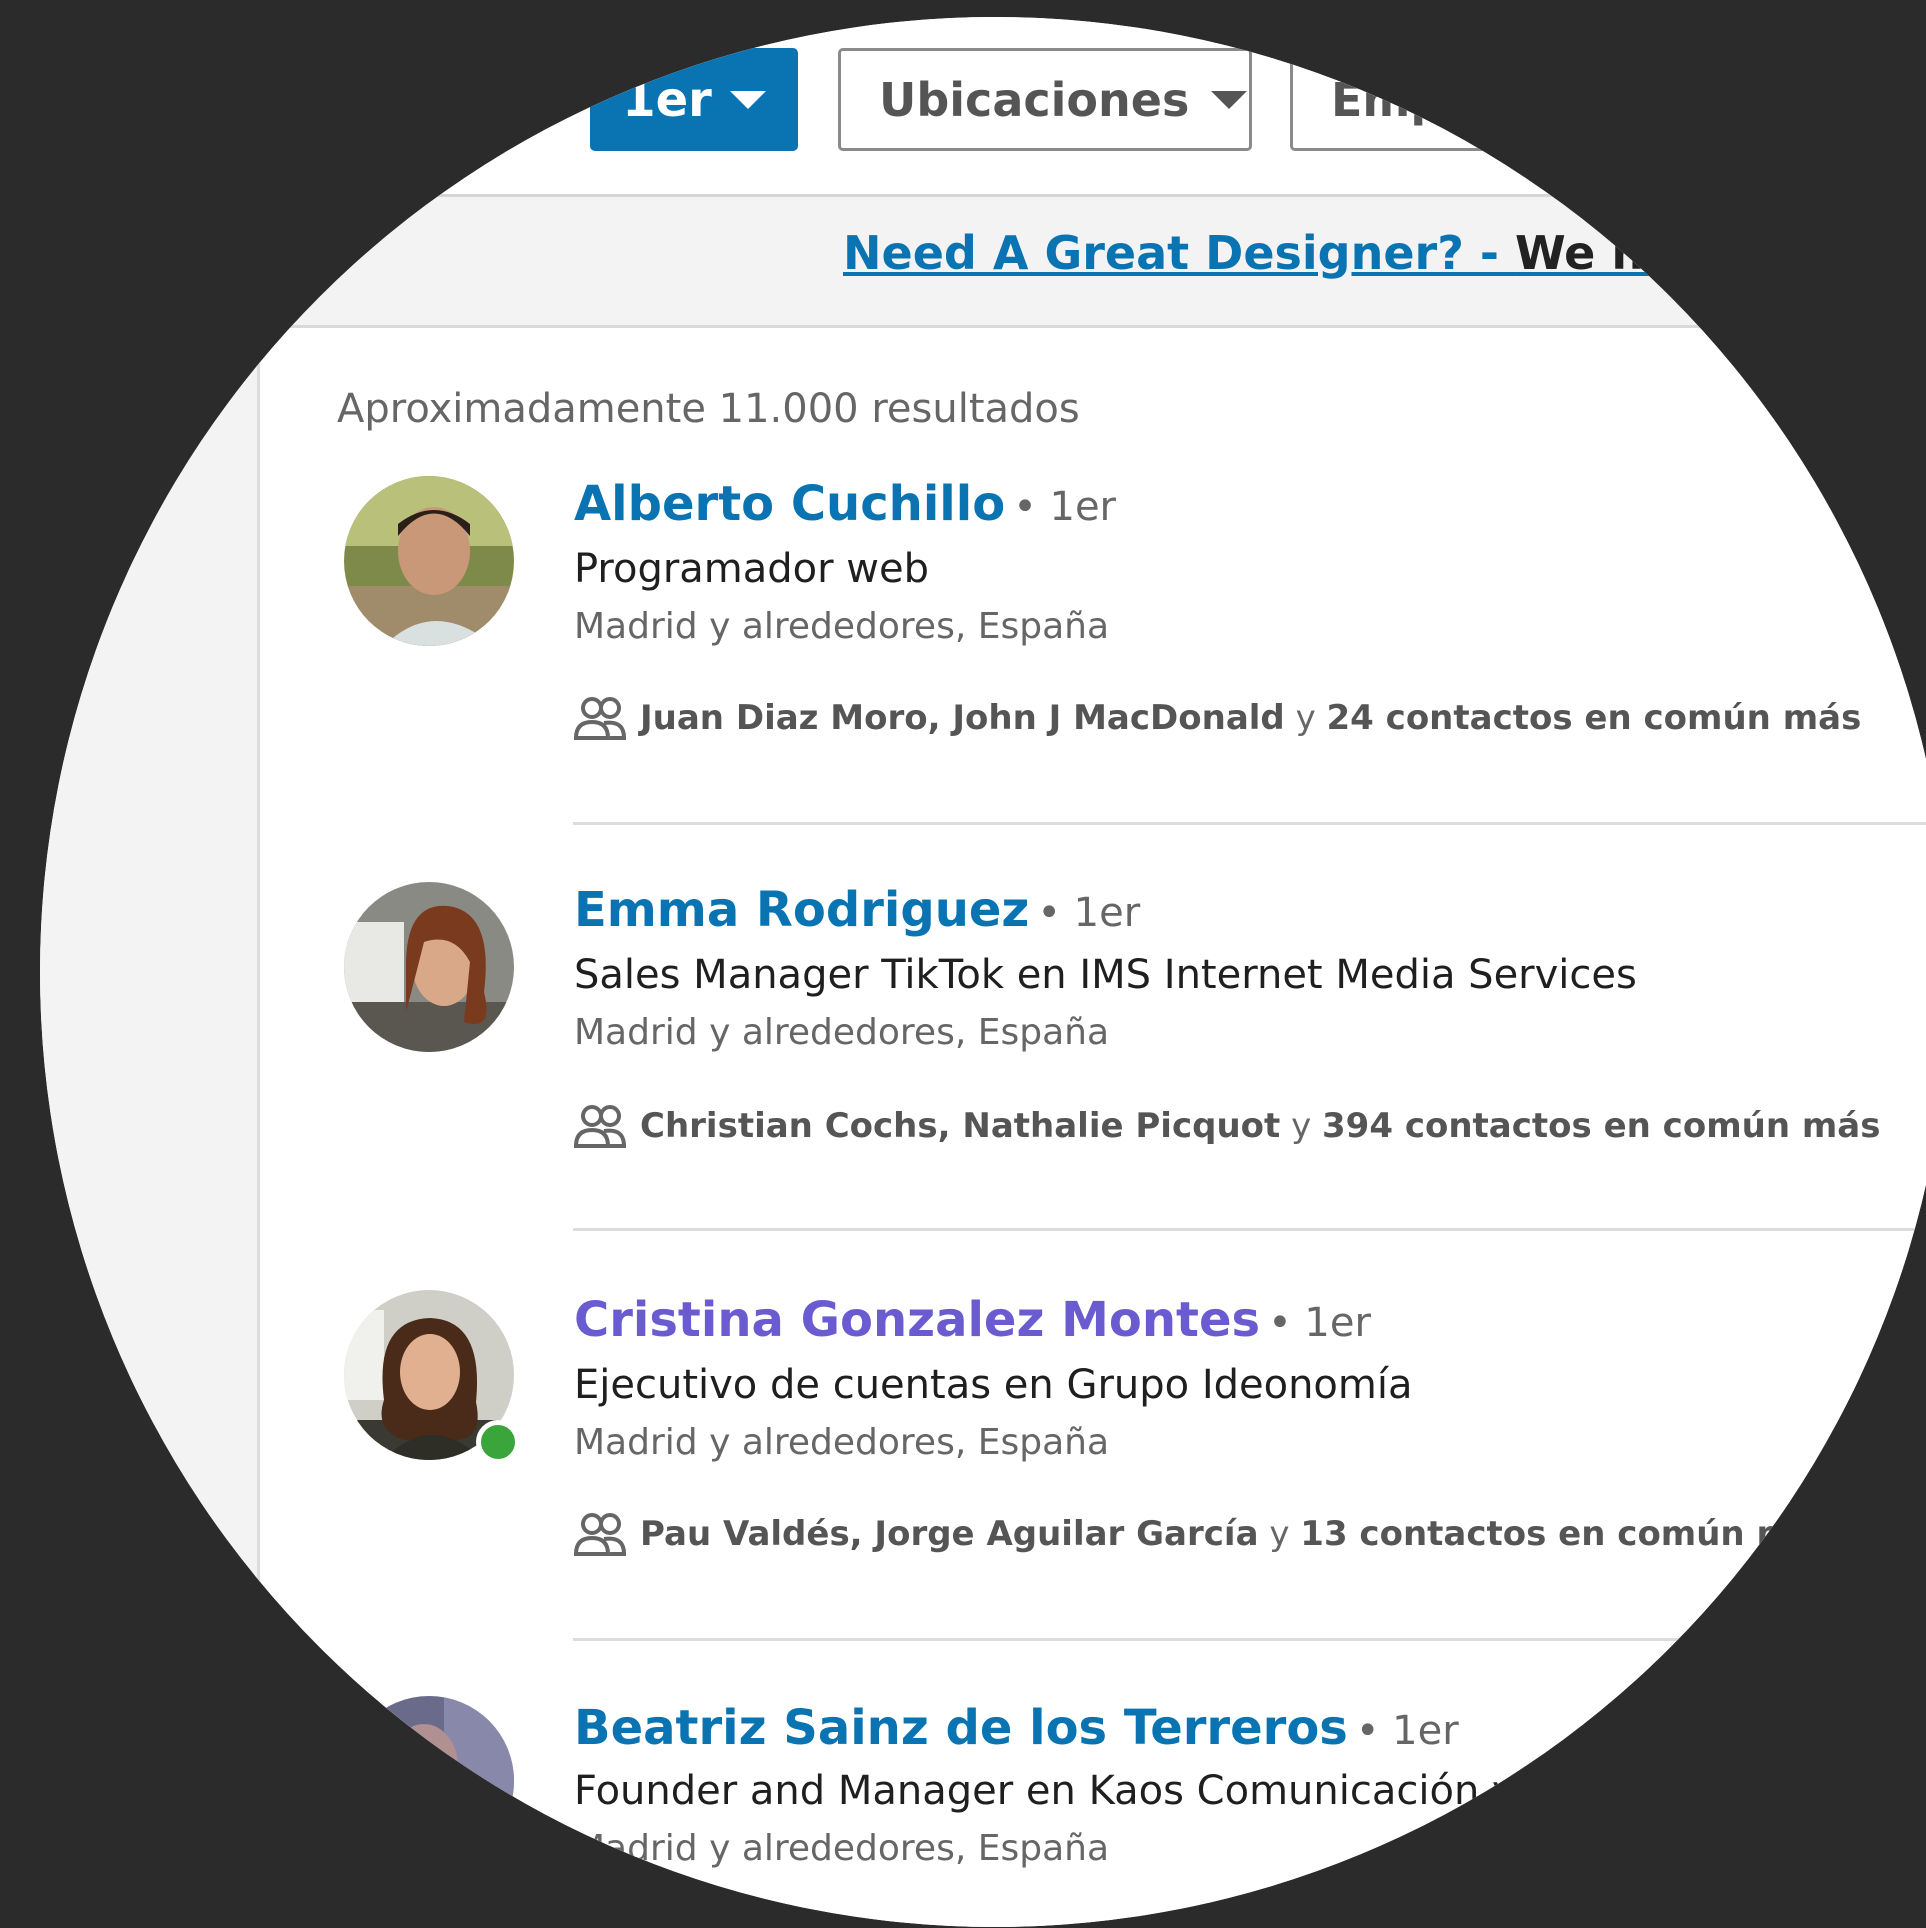 The height and width of the screenshot is (1928, 1926). I want to click on locations-filter-label: Ubicaciones, so click(1034, 99).